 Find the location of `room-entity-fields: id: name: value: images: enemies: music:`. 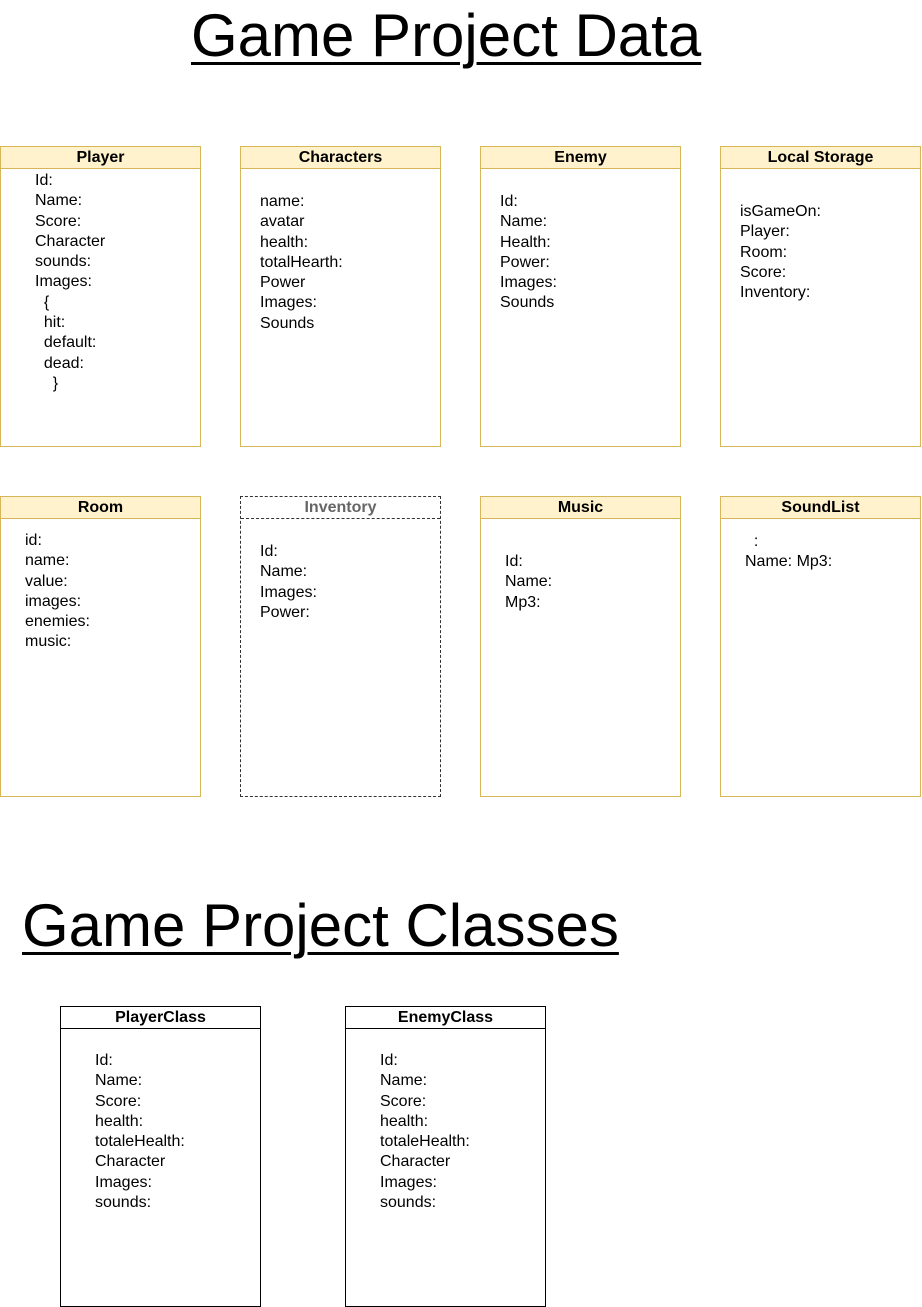

room-entity-fields: id: name: value: images: enemies: music: is located at coordinates (57, 592).